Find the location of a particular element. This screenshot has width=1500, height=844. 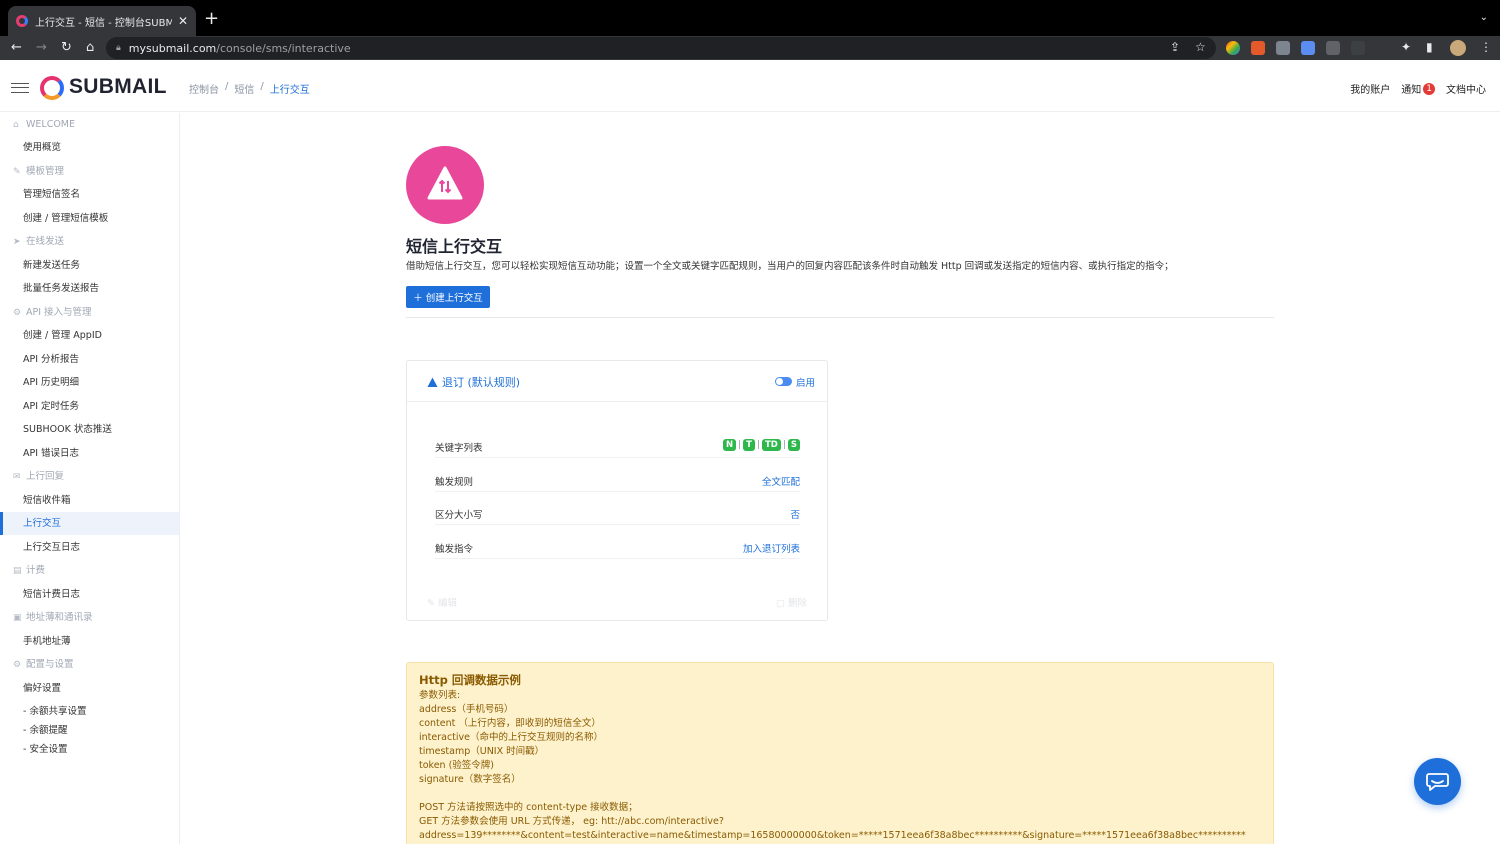

create-interactive-label: 创建上行交互 is located at coordinates (454, 298).